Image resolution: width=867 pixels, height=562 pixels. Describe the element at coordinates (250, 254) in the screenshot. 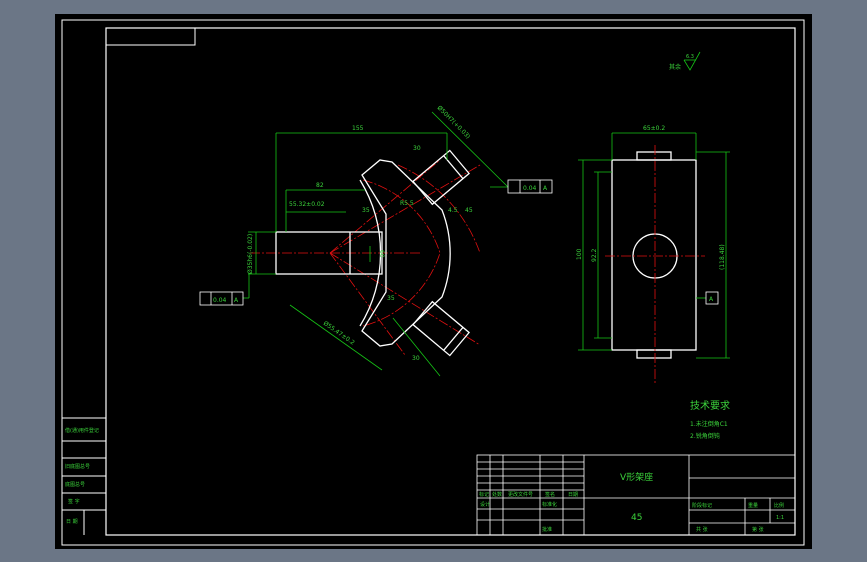

I see `dim-shaft-dia: Ø35h6(-0.02)` at that location.